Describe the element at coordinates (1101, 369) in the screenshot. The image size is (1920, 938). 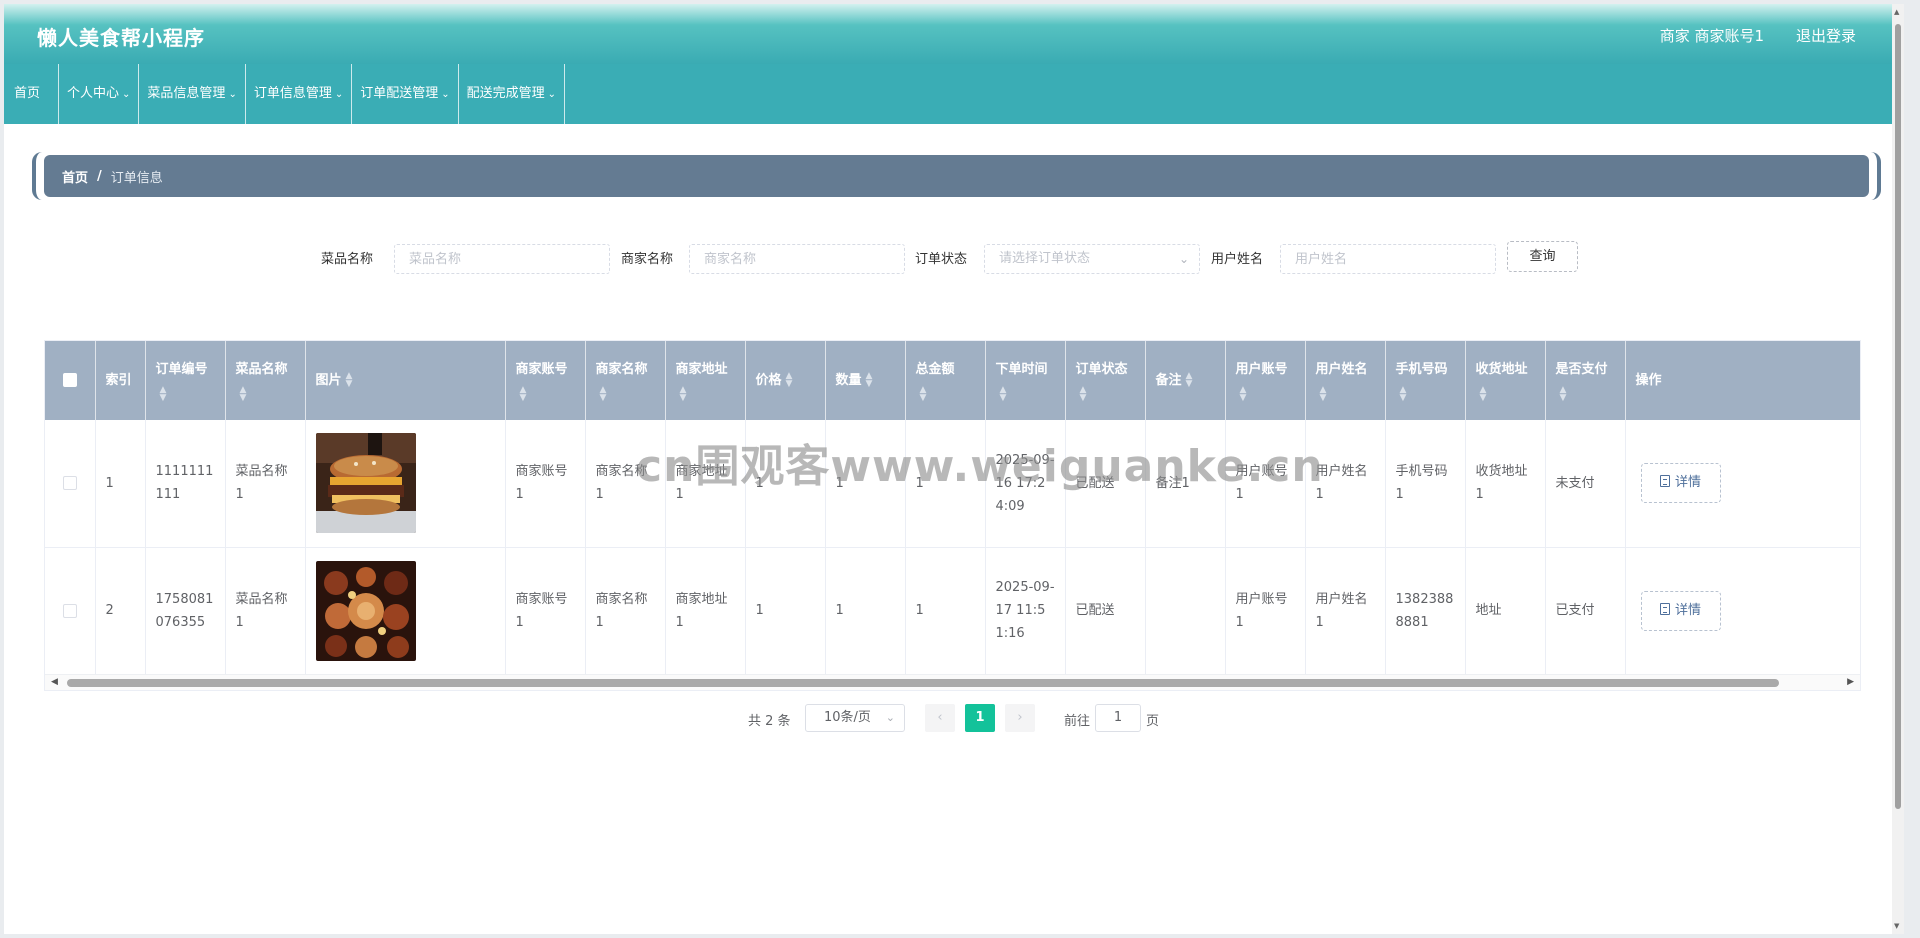
I see `header-label: 订单状态` at that location.